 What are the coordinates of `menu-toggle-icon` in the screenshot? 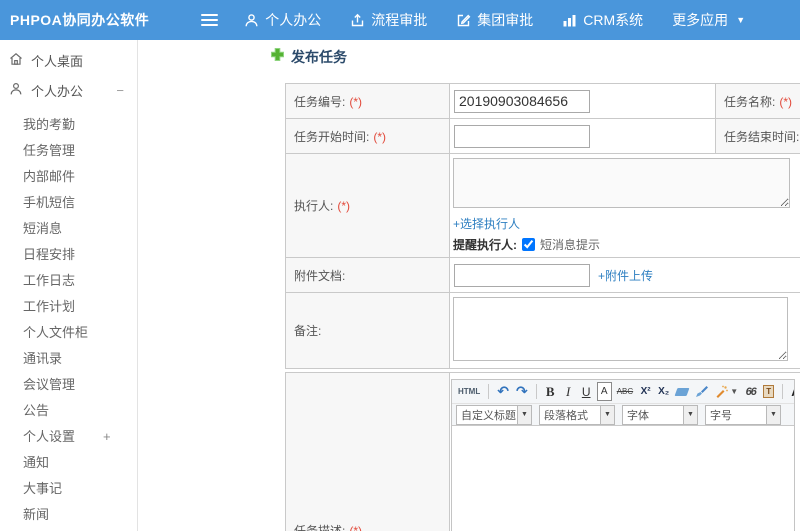 It's located at (210, 20).